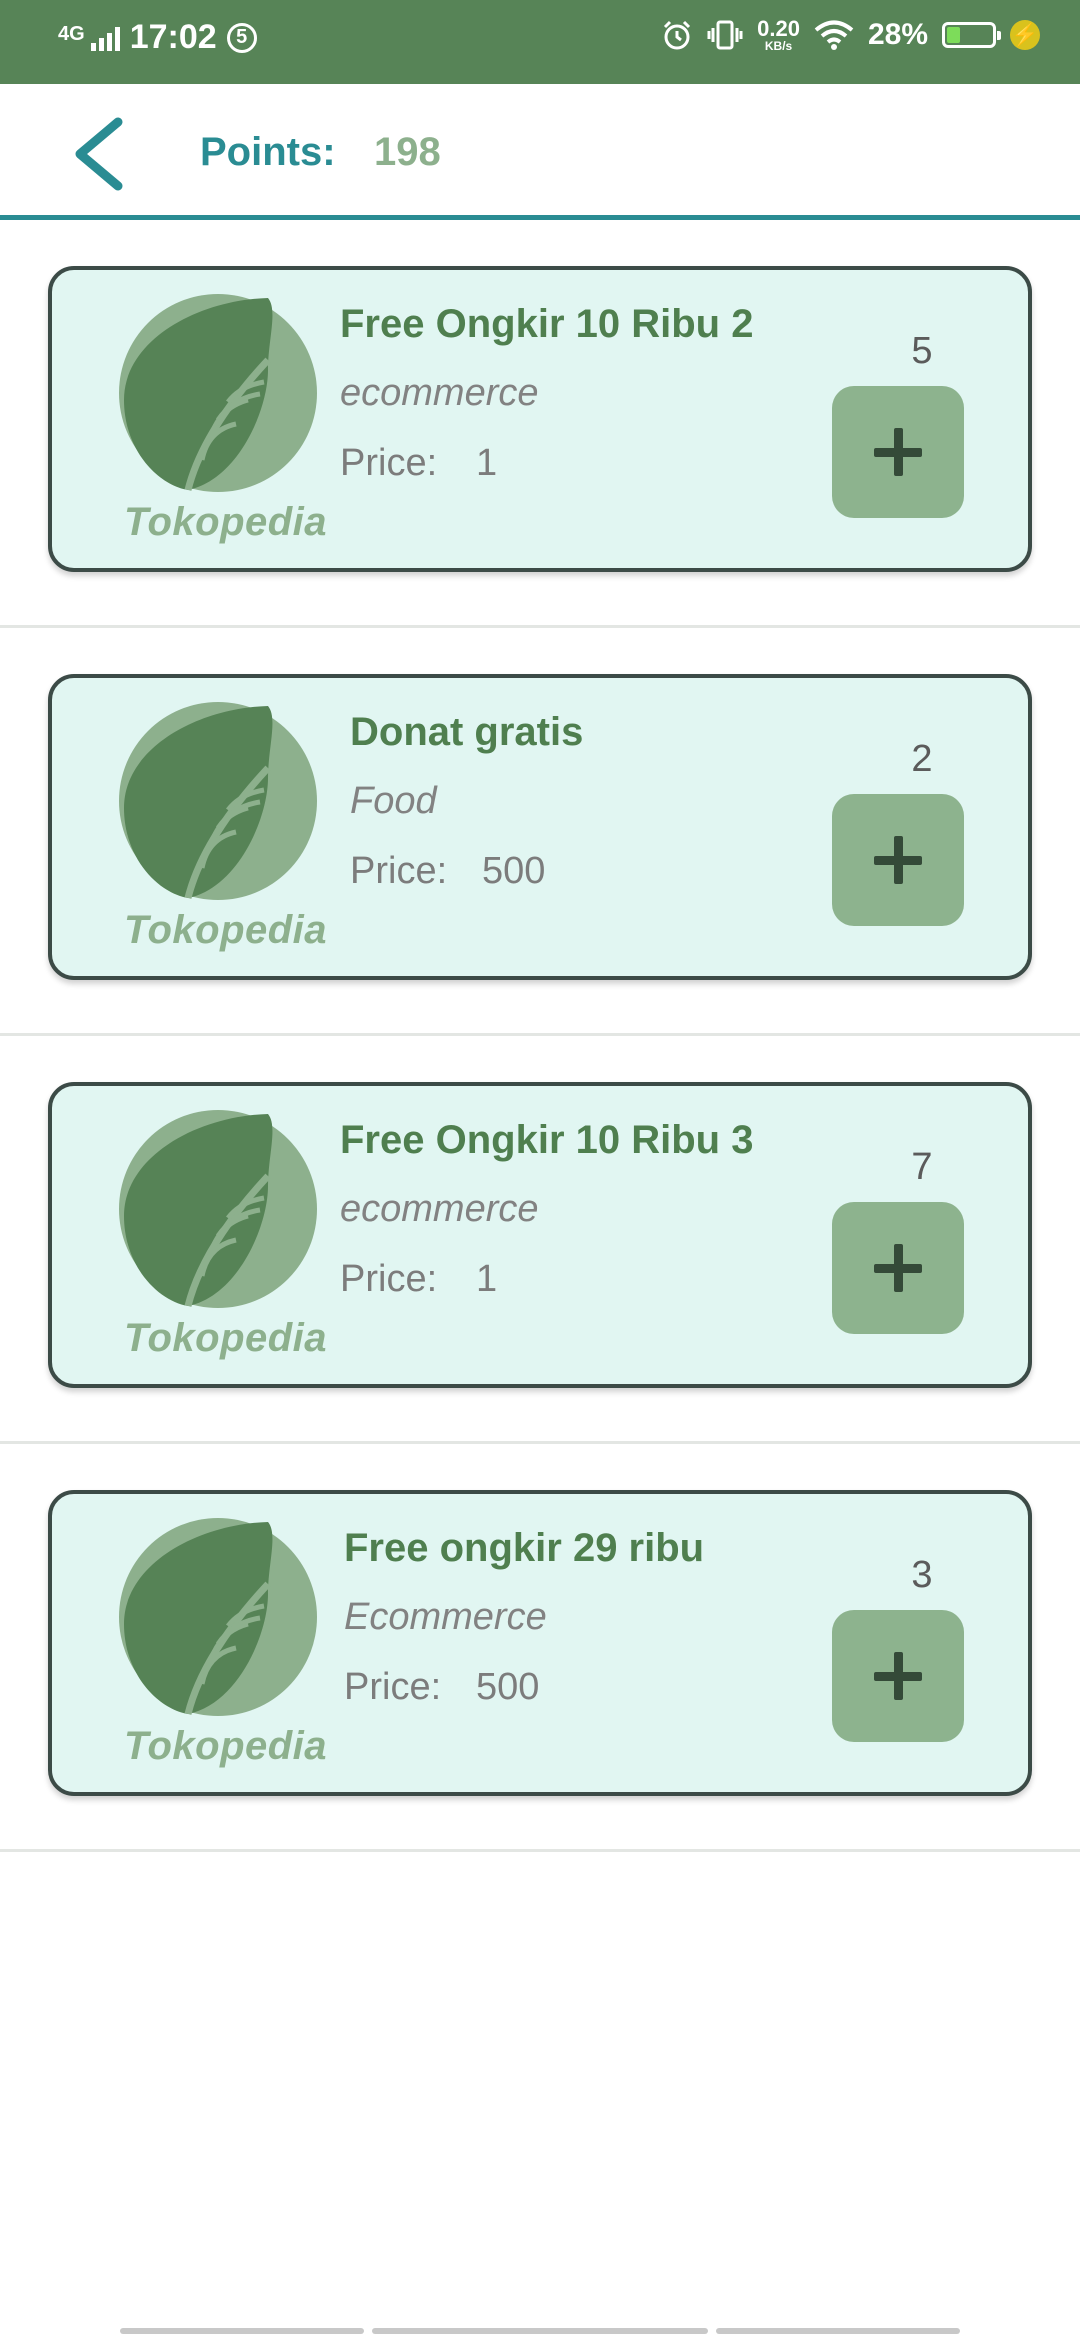 Image resolution: width=1080 pixels, height=2340 pixels. What do you see at coordinates (540, 827) in the screenshot?
I see `voucher-card: Tokopedia Donat gratis Food Price: 500 2` at bounding box center [540, 827].